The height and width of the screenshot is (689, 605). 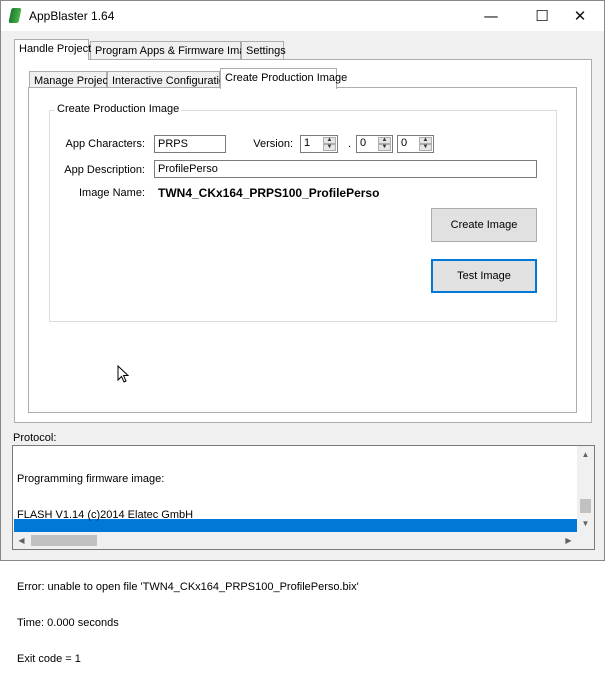 I want to click on mouse-pointer-icon, so click(x=123, y=374).